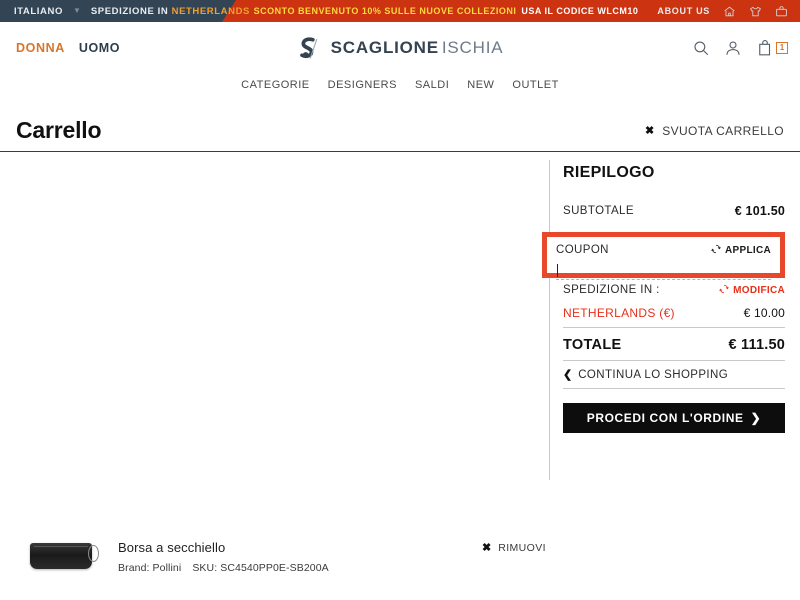 The image size is (800, 600). What do you see at coordinates (609, 172) in the screenshot?
I see `summary-title: RIEPILOGO` at bounding box center [609, 172].